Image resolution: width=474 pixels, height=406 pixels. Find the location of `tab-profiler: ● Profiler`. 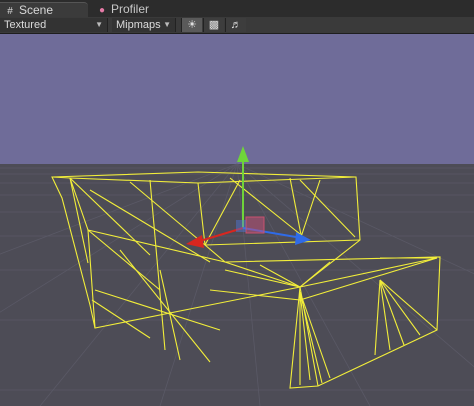

tab-profiler: ● Profiler is located at coordinates (137, 9).